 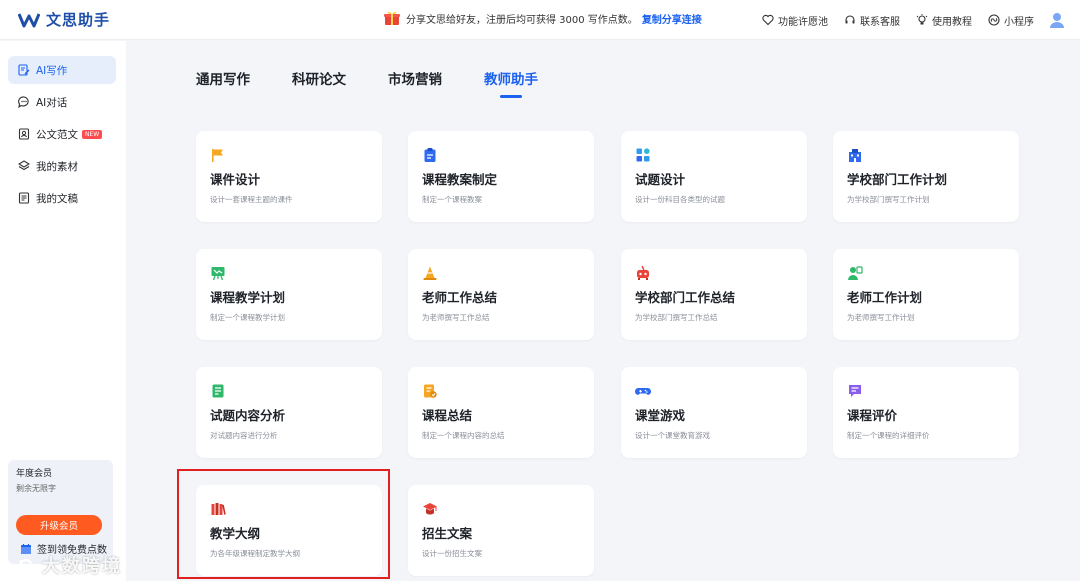 What do you see at coordinates (218, 274) in the screenshot?
I see `easel-icon` at bounding box center [218, 274].